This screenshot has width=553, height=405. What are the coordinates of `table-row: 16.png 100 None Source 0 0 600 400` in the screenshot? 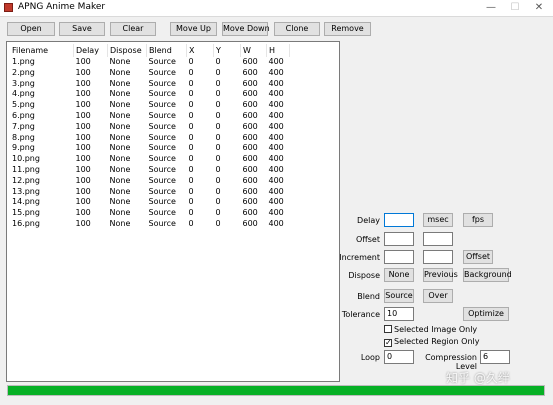 It's located at (150, 224).